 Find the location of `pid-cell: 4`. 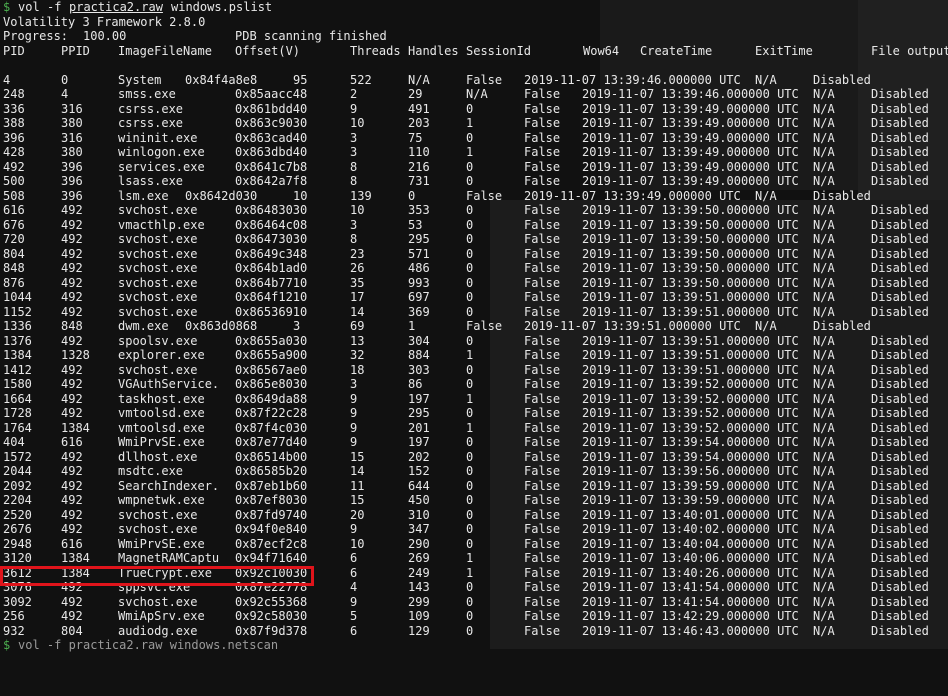

pid-cell: 4 is located at coordinates (7, 79).